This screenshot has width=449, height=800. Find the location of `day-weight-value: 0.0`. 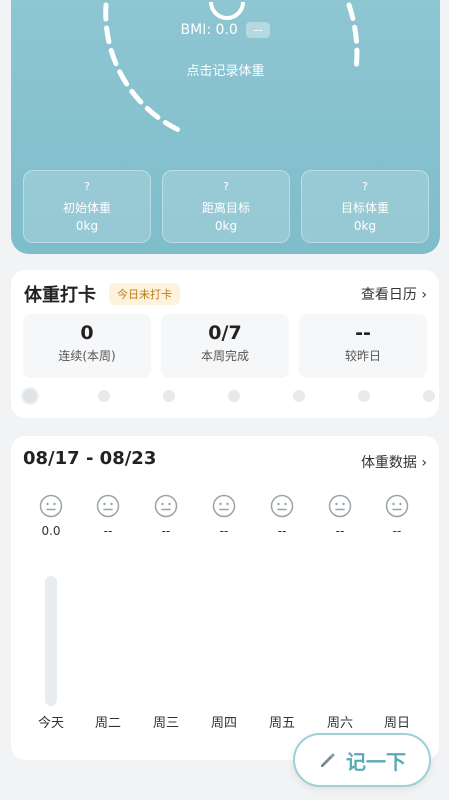

day-weight-value: 0.0 is located at coordinates (51, 531).